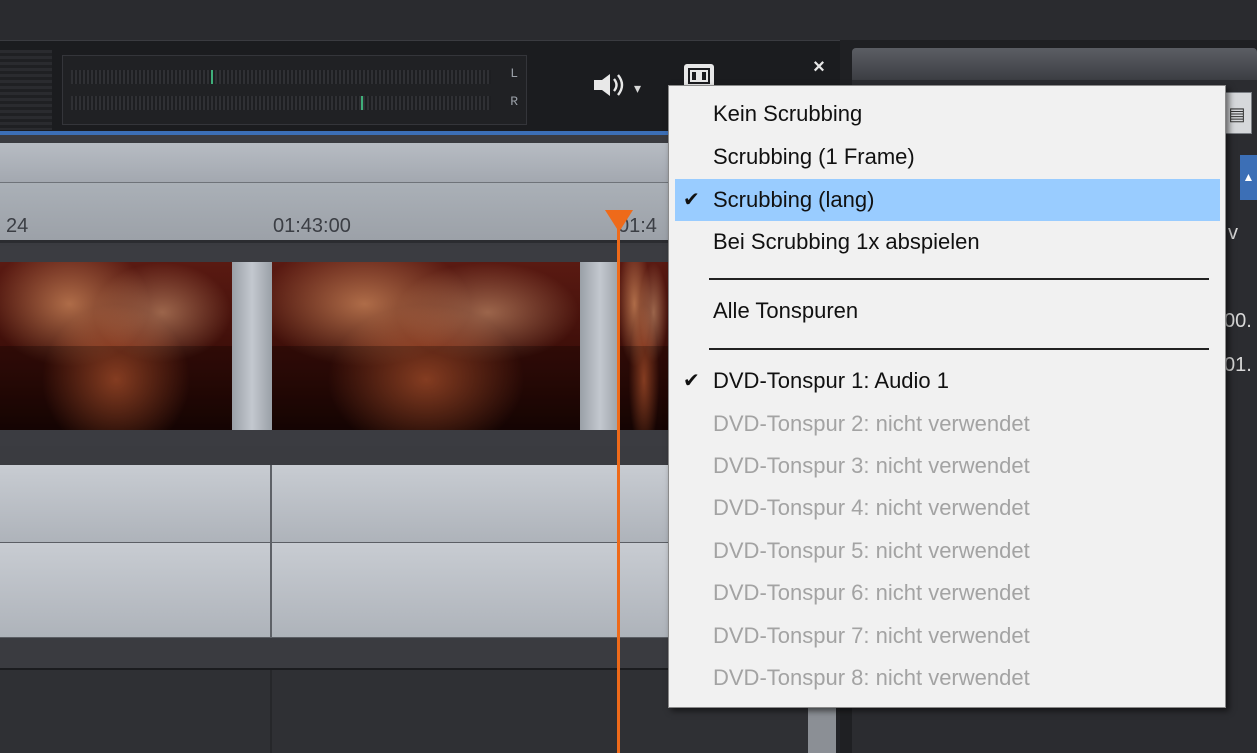 The height and width of the screenshot is (753, 1257). I want to click on menu-item-label: DVD-Tonspur 5: nicht verwendet, so click(871, 550).